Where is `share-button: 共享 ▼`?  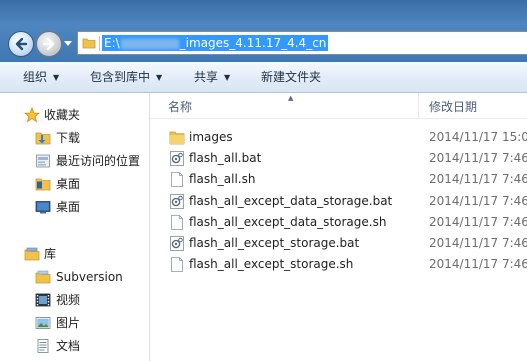 share-button: 共享 ▼ is located at coordinates (212, 77).